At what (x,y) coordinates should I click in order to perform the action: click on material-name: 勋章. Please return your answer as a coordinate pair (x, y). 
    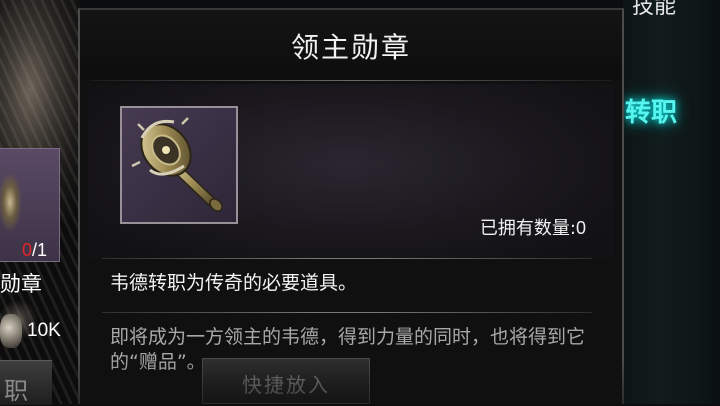
    Looking at the image, I should click on (21, 284).